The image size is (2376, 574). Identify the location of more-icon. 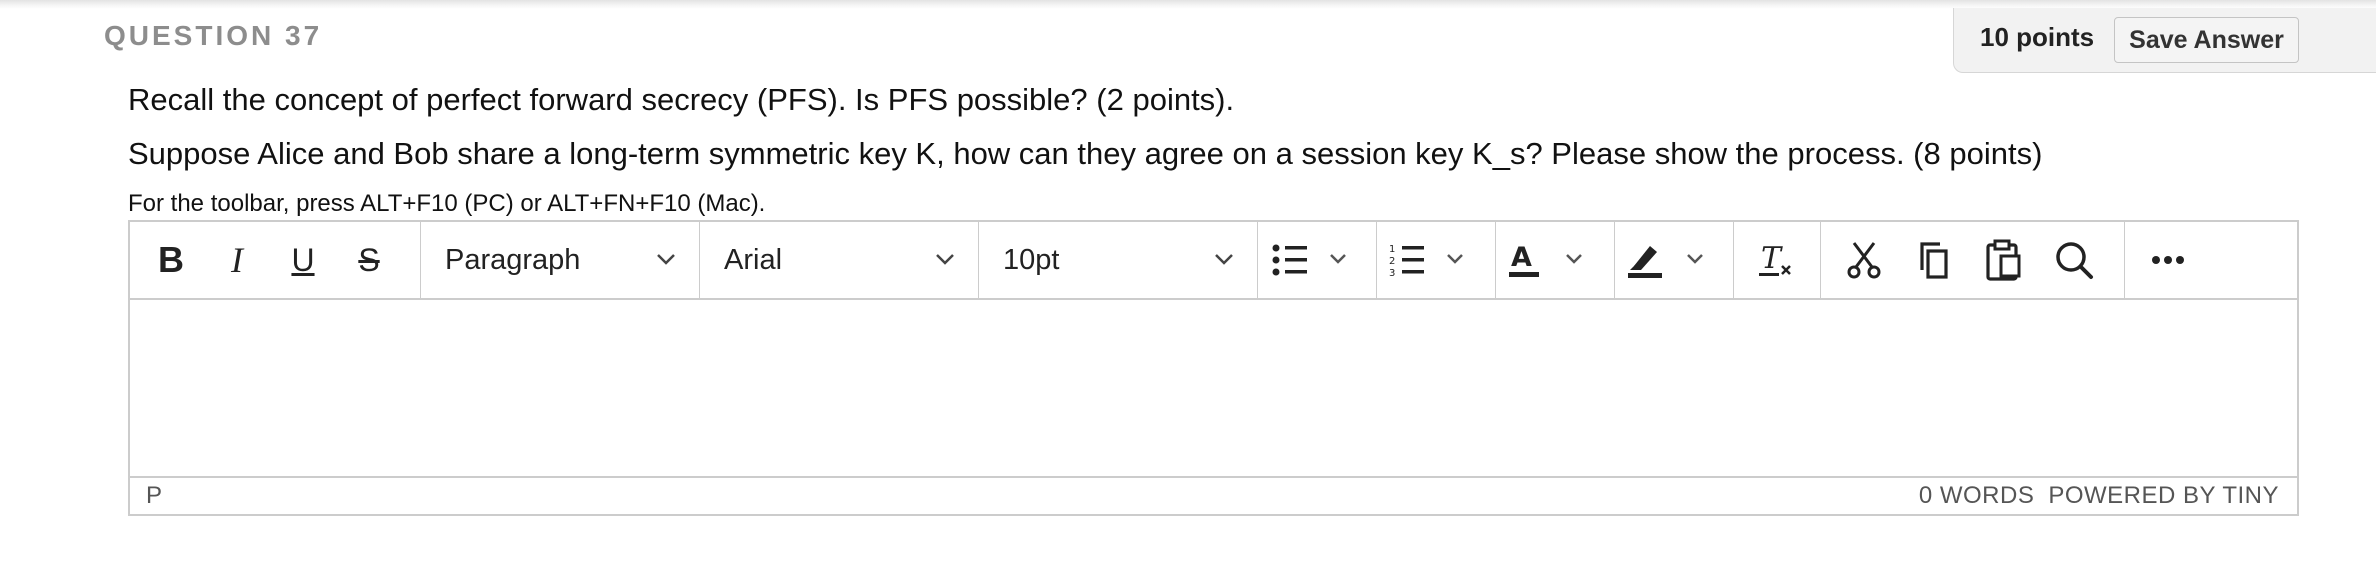
(2168, 260).